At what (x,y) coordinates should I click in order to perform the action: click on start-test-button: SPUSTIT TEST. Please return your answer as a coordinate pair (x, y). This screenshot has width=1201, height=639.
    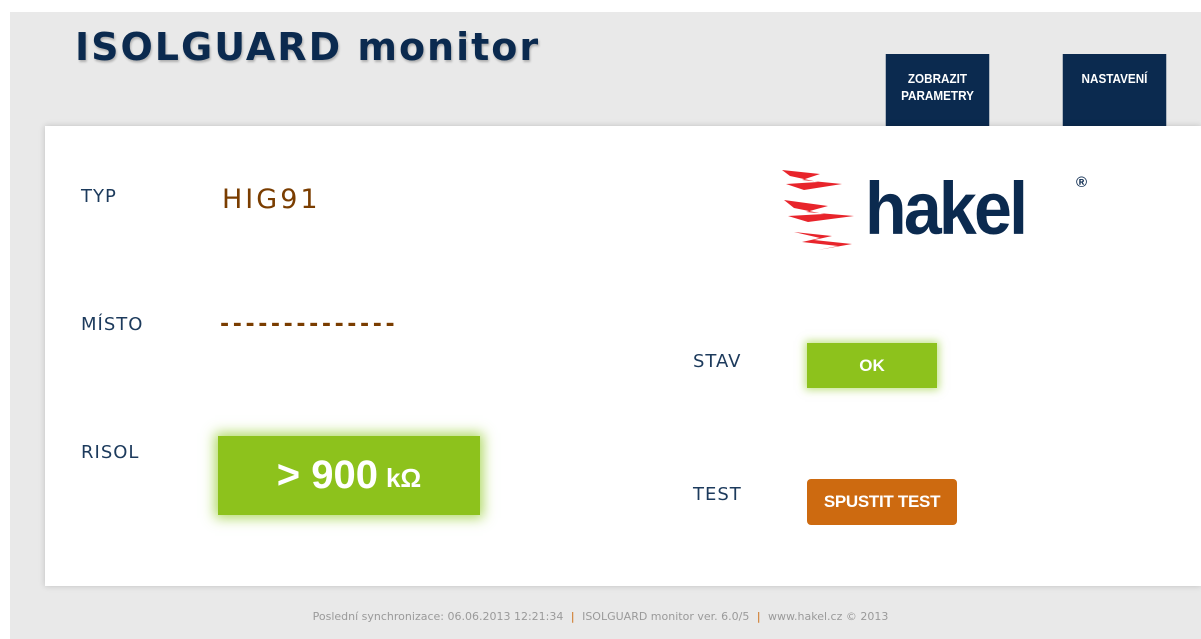
    Looking at the image, I should click on (882, 502).